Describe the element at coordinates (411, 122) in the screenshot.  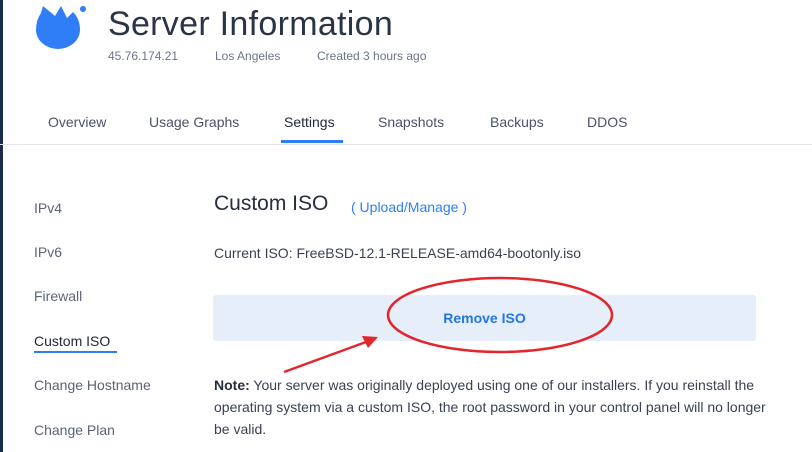
I see `tab-snapshots: Snapshots` at that location.